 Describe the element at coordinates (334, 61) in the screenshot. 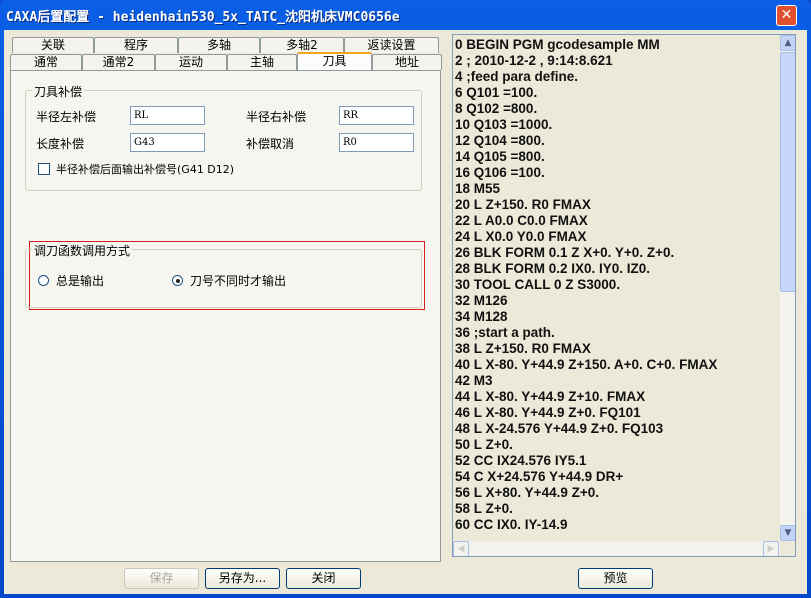

I see `tab-tool: 刀具` at that location.